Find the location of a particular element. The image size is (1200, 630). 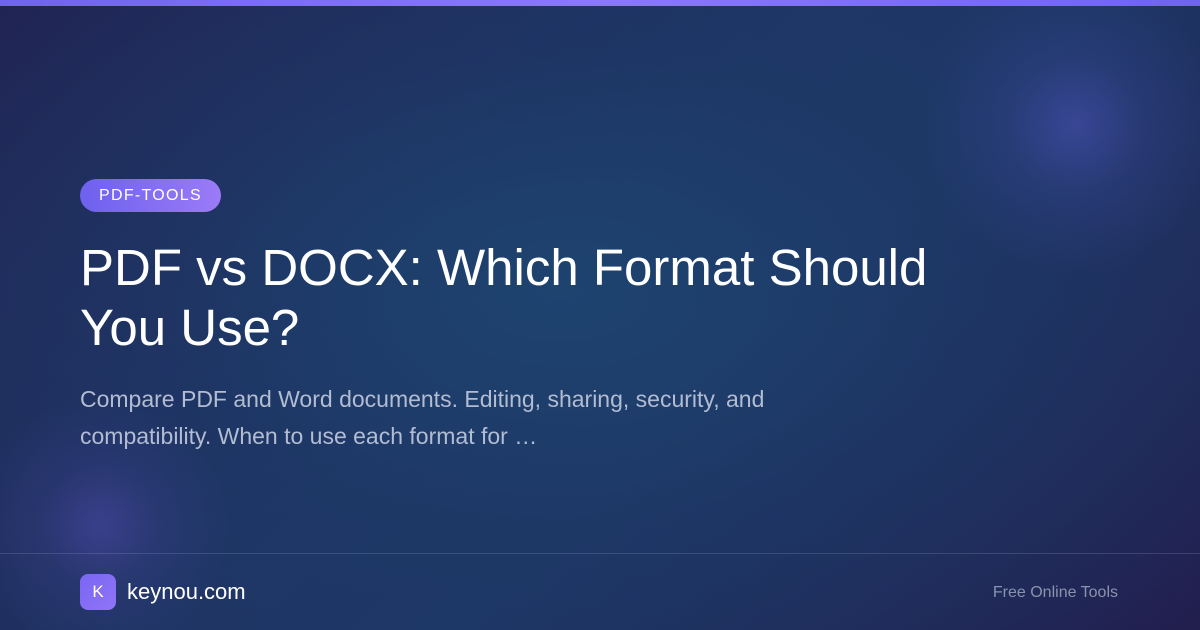

footer-divider is located at coordinates (600, 553).